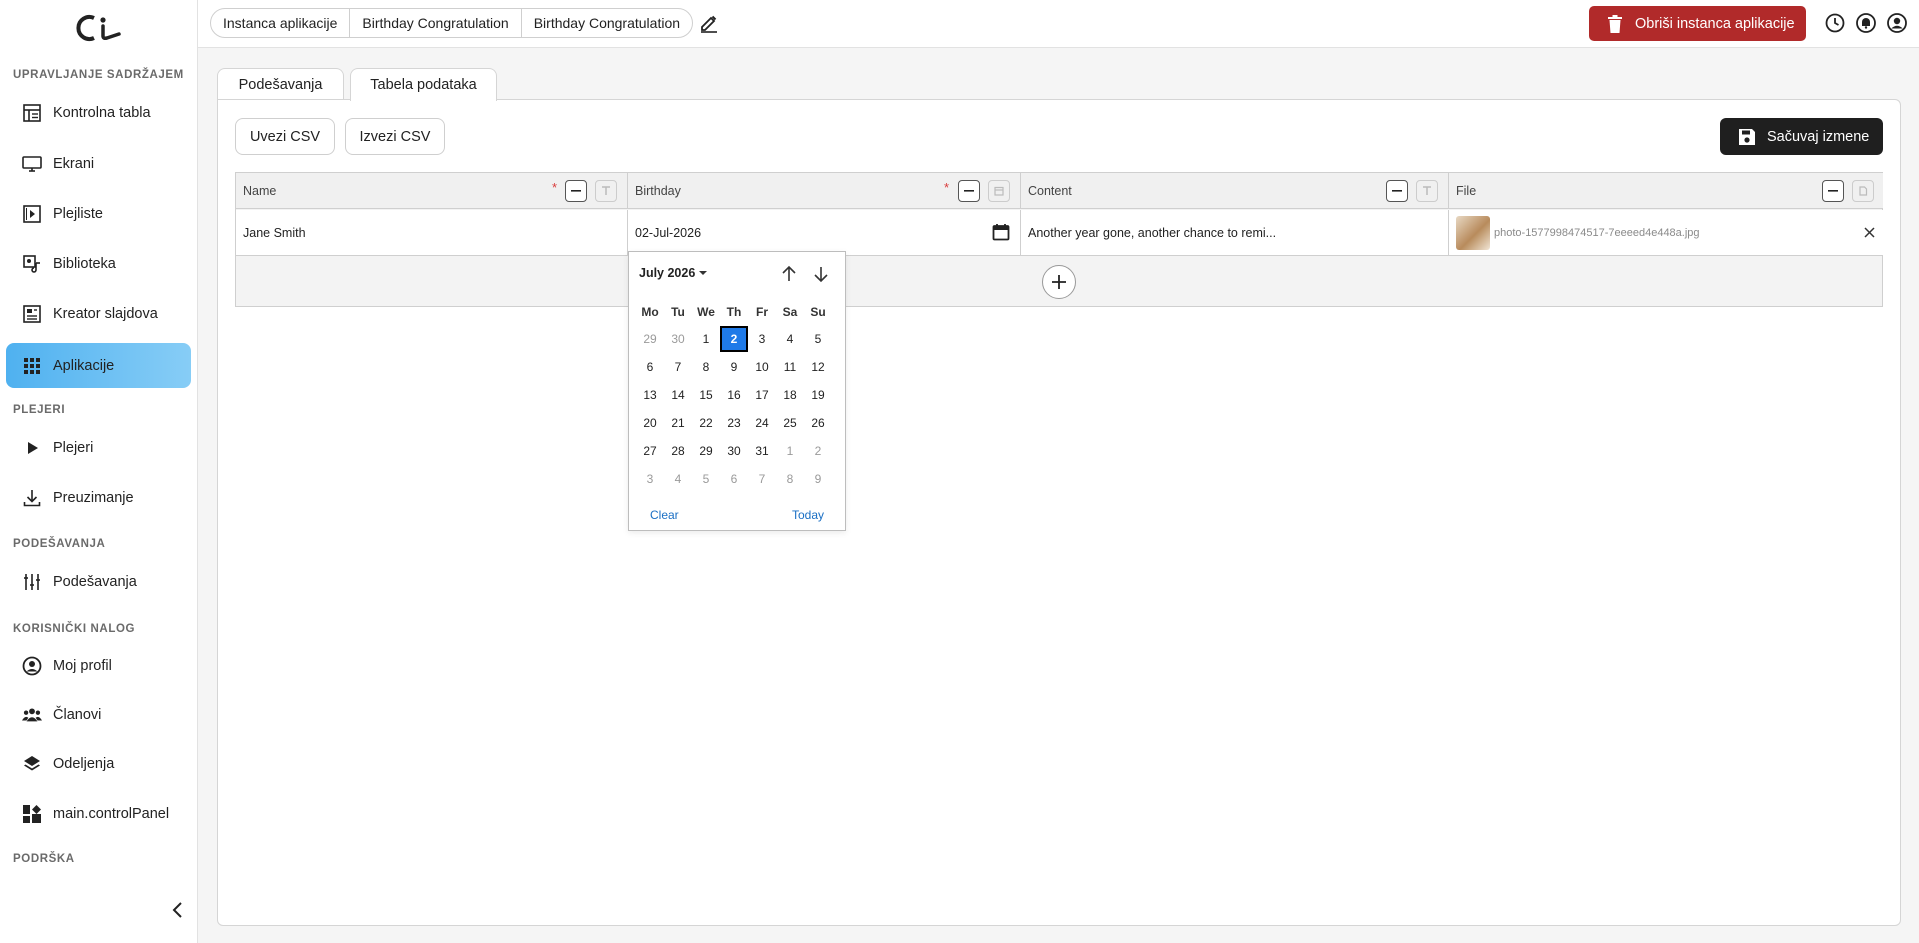  What do you see at coordinates (734, 339) in the screenshot?
I see `calendar-day-selected: 2` at bounding box center [734, 339].